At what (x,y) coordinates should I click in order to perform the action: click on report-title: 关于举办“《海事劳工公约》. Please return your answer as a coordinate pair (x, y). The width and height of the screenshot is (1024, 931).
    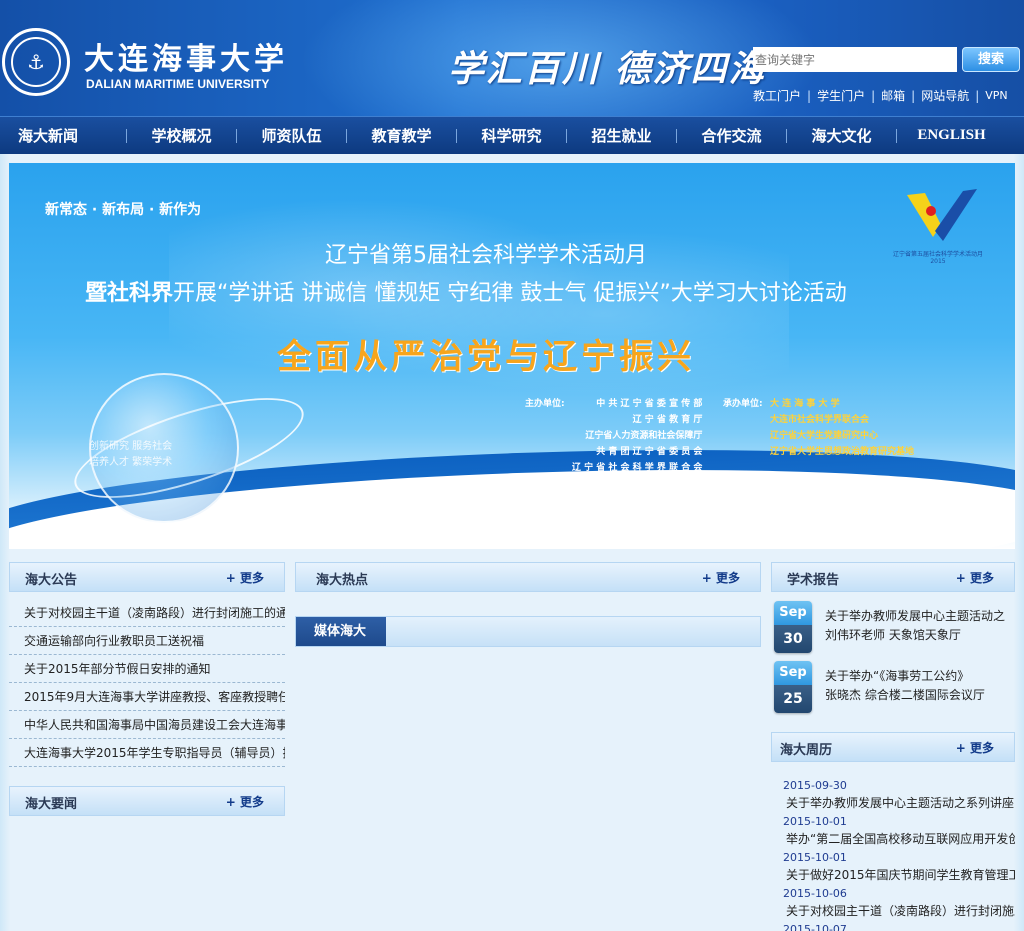
    Looking at the image, I should click on (915, 675).